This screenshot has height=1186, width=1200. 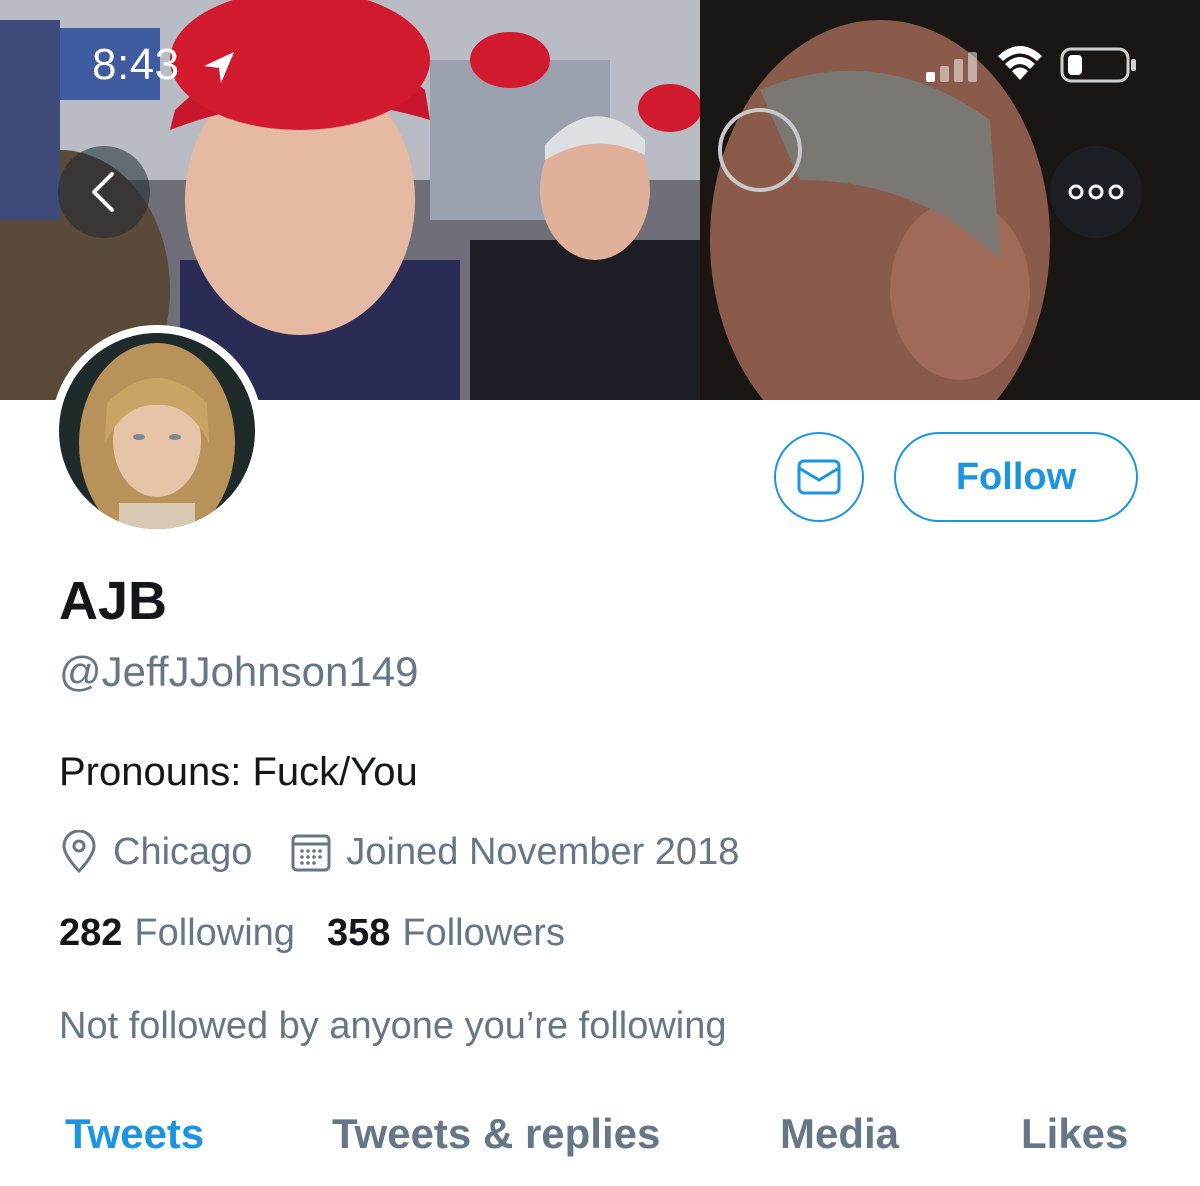 I want to click on calendar-icon, so click(x=311, y=853).